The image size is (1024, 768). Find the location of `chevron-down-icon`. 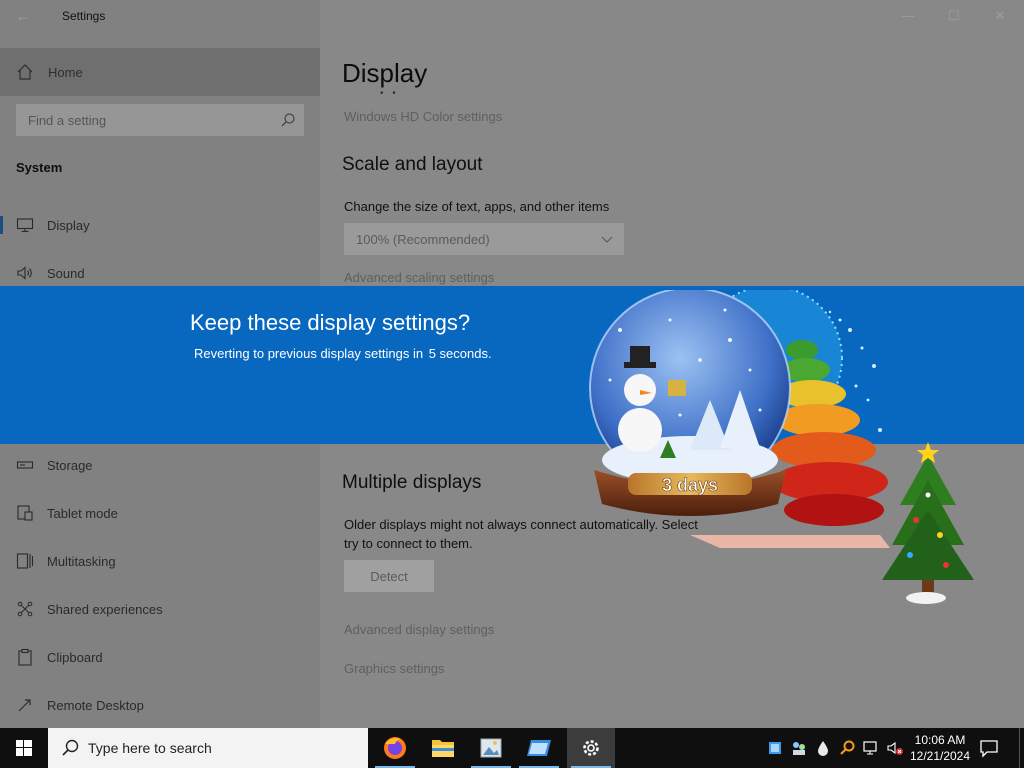

chevron-down-icon is located at coordinates (607, 239).